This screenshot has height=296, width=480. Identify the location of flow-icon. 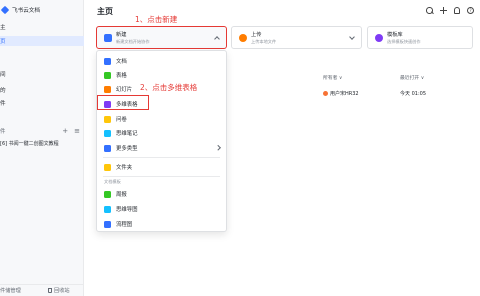
(107, 224).